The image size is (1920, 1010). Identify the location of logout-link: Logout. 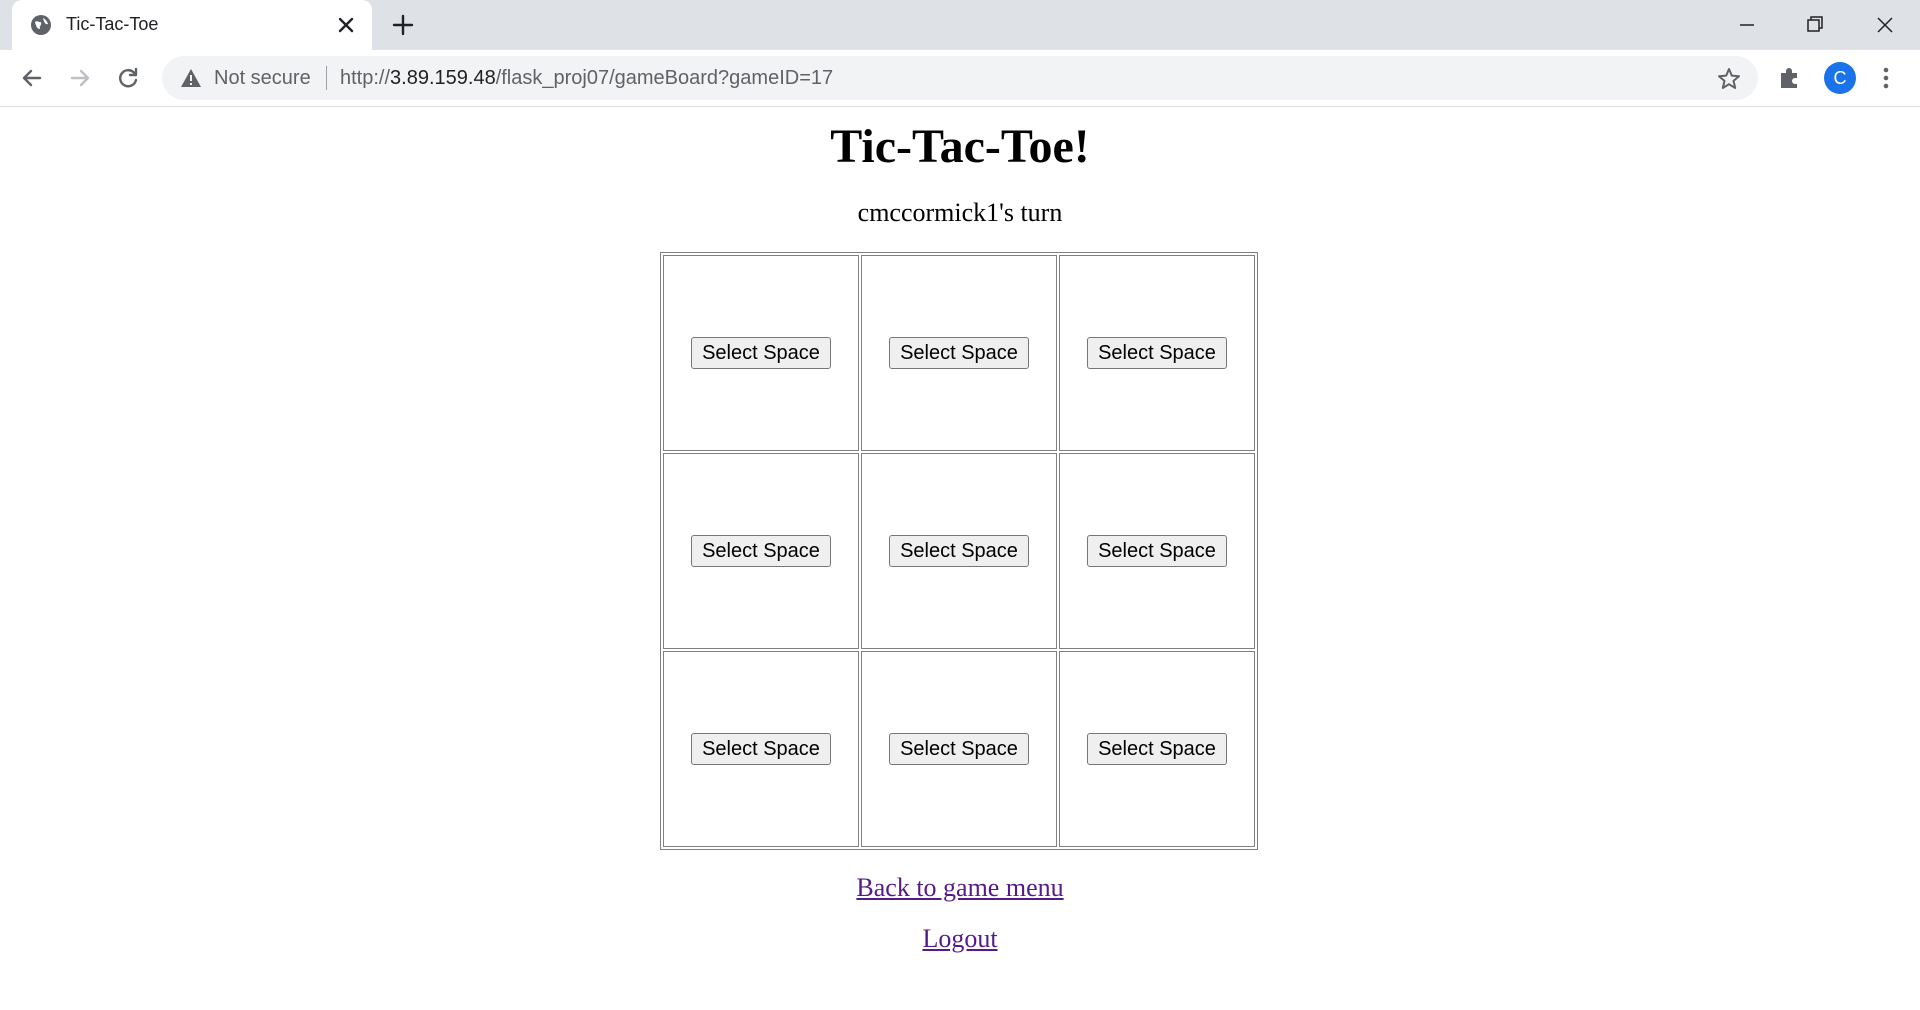
(959, 938).